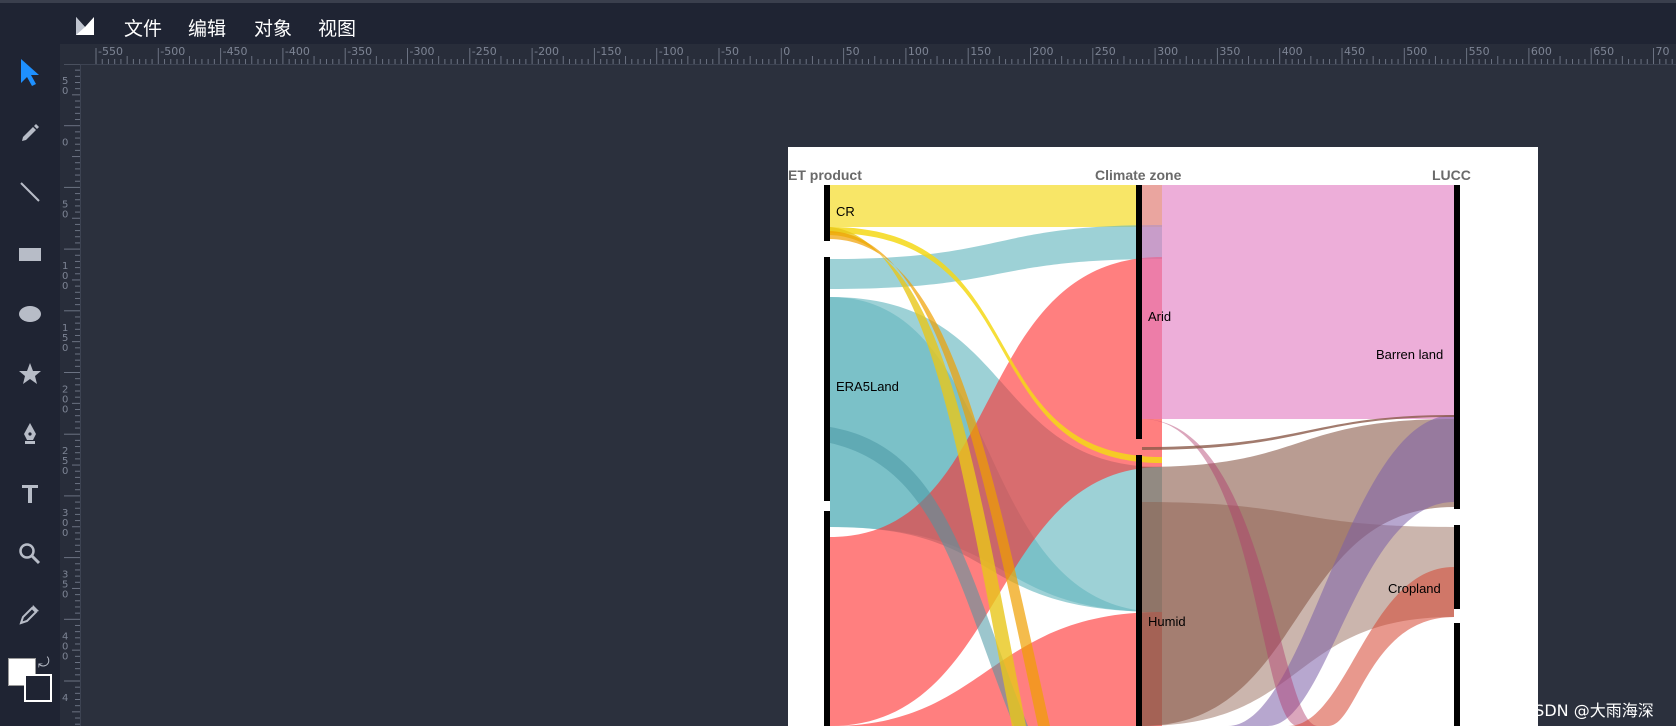 This screenshot has width=1676, height=726. I want to click on node-label-arid: Arid, so click(1160, 316).